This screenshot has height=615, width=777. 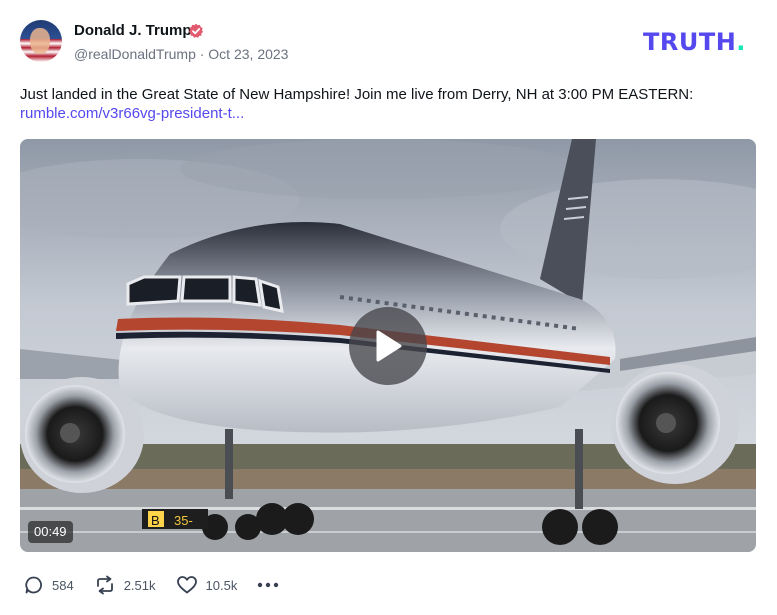 I want to click on retruth-count: 2.51k, so click(x=139, y=585).